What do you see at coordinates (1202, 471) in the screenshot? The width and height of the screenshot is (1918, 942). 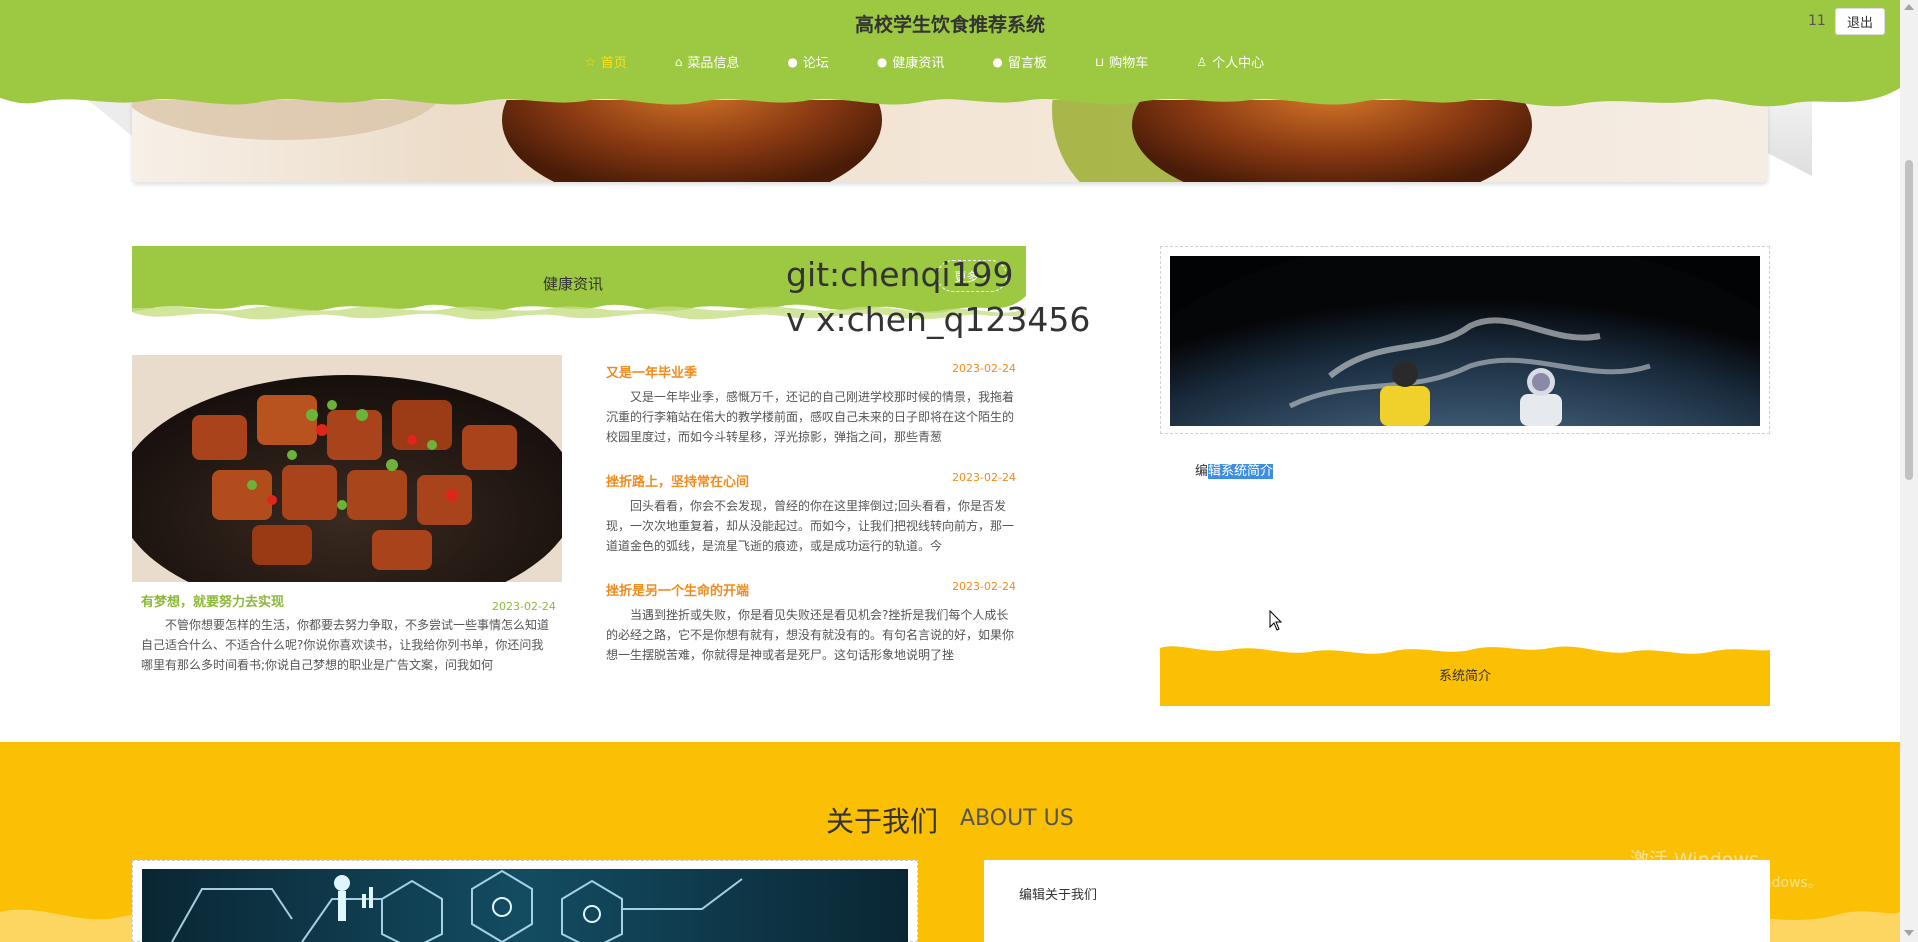 I see `intro-text-prefix: 编` at bounding box center [1202, 471].